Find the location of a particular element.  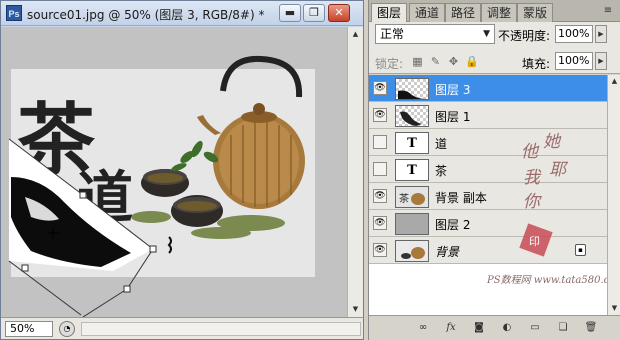

minimize-icon: ▬ is located at coordinates (290, 12).